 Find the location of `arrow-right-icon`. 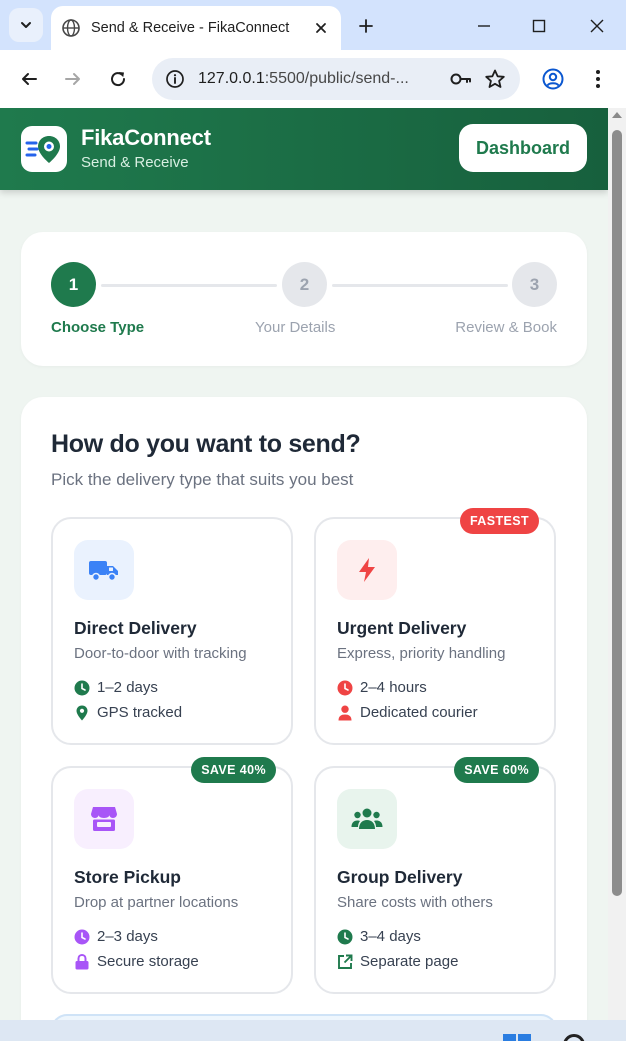

arrow-right-icon is located at coordinates (72, 79).